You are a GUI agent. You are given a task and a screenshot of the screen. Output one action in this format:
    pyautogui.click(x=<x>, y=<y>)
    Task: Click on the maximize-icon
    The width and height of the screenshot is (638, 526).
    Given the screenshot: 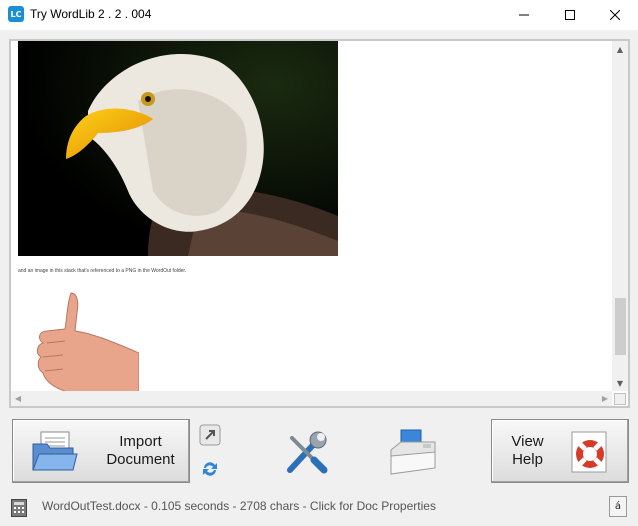 What is the action you would take?
    pyautogui.click(x=570, y=15)
    